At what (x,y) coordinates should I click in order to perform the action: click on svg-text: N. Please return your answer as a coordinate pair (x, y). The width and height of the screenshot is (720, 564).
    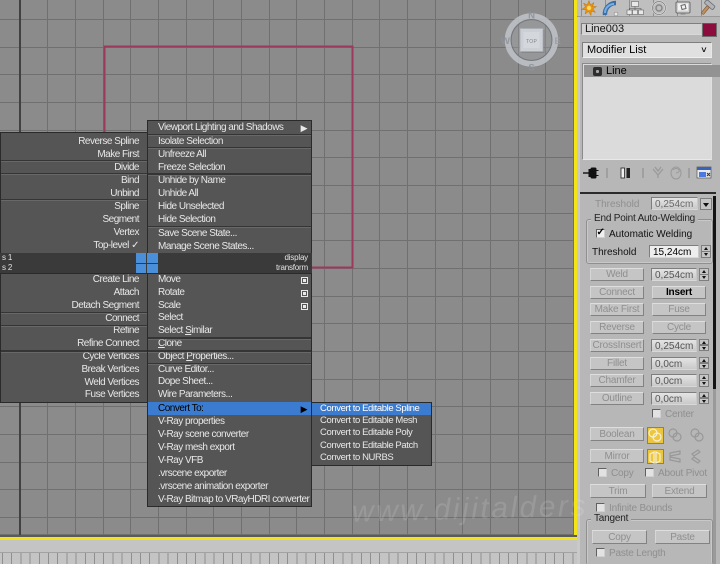
    Looking at the image, I should click on (531, 16).